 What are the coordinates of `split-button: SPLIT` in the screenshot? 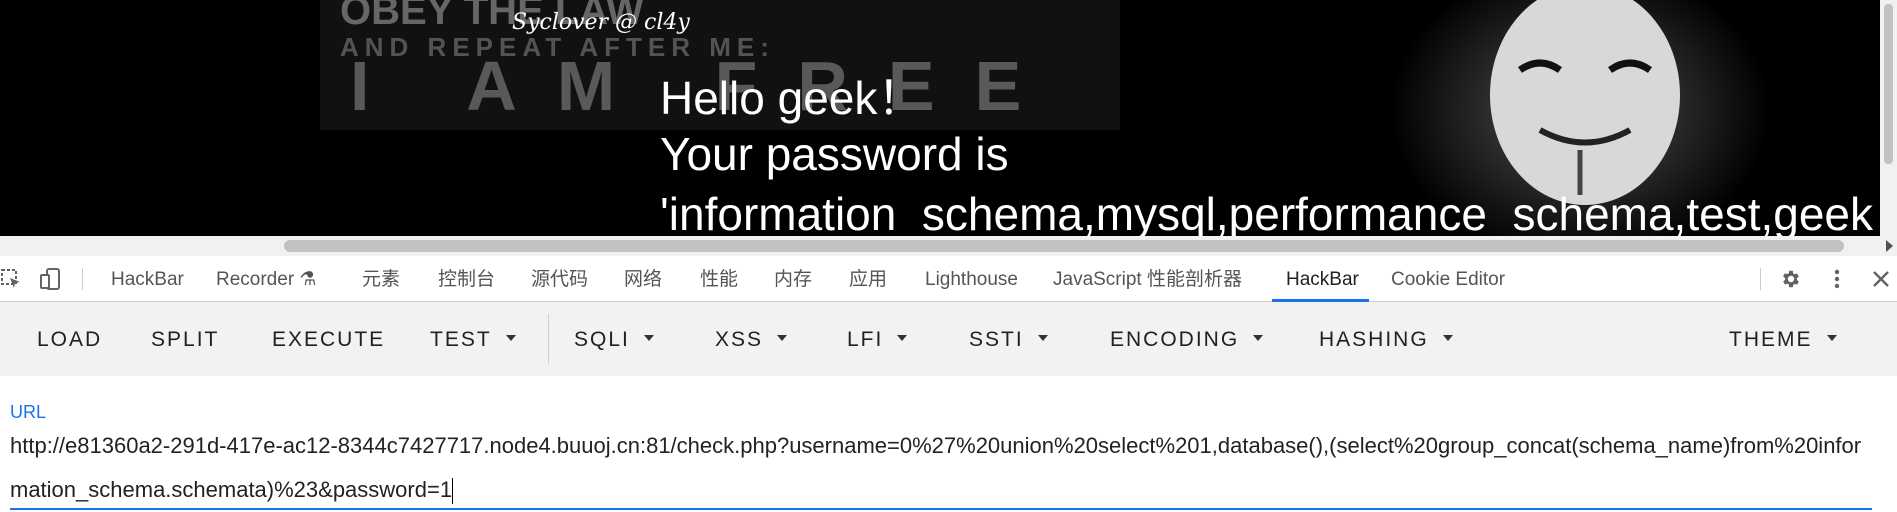 It's located at (185, 339).